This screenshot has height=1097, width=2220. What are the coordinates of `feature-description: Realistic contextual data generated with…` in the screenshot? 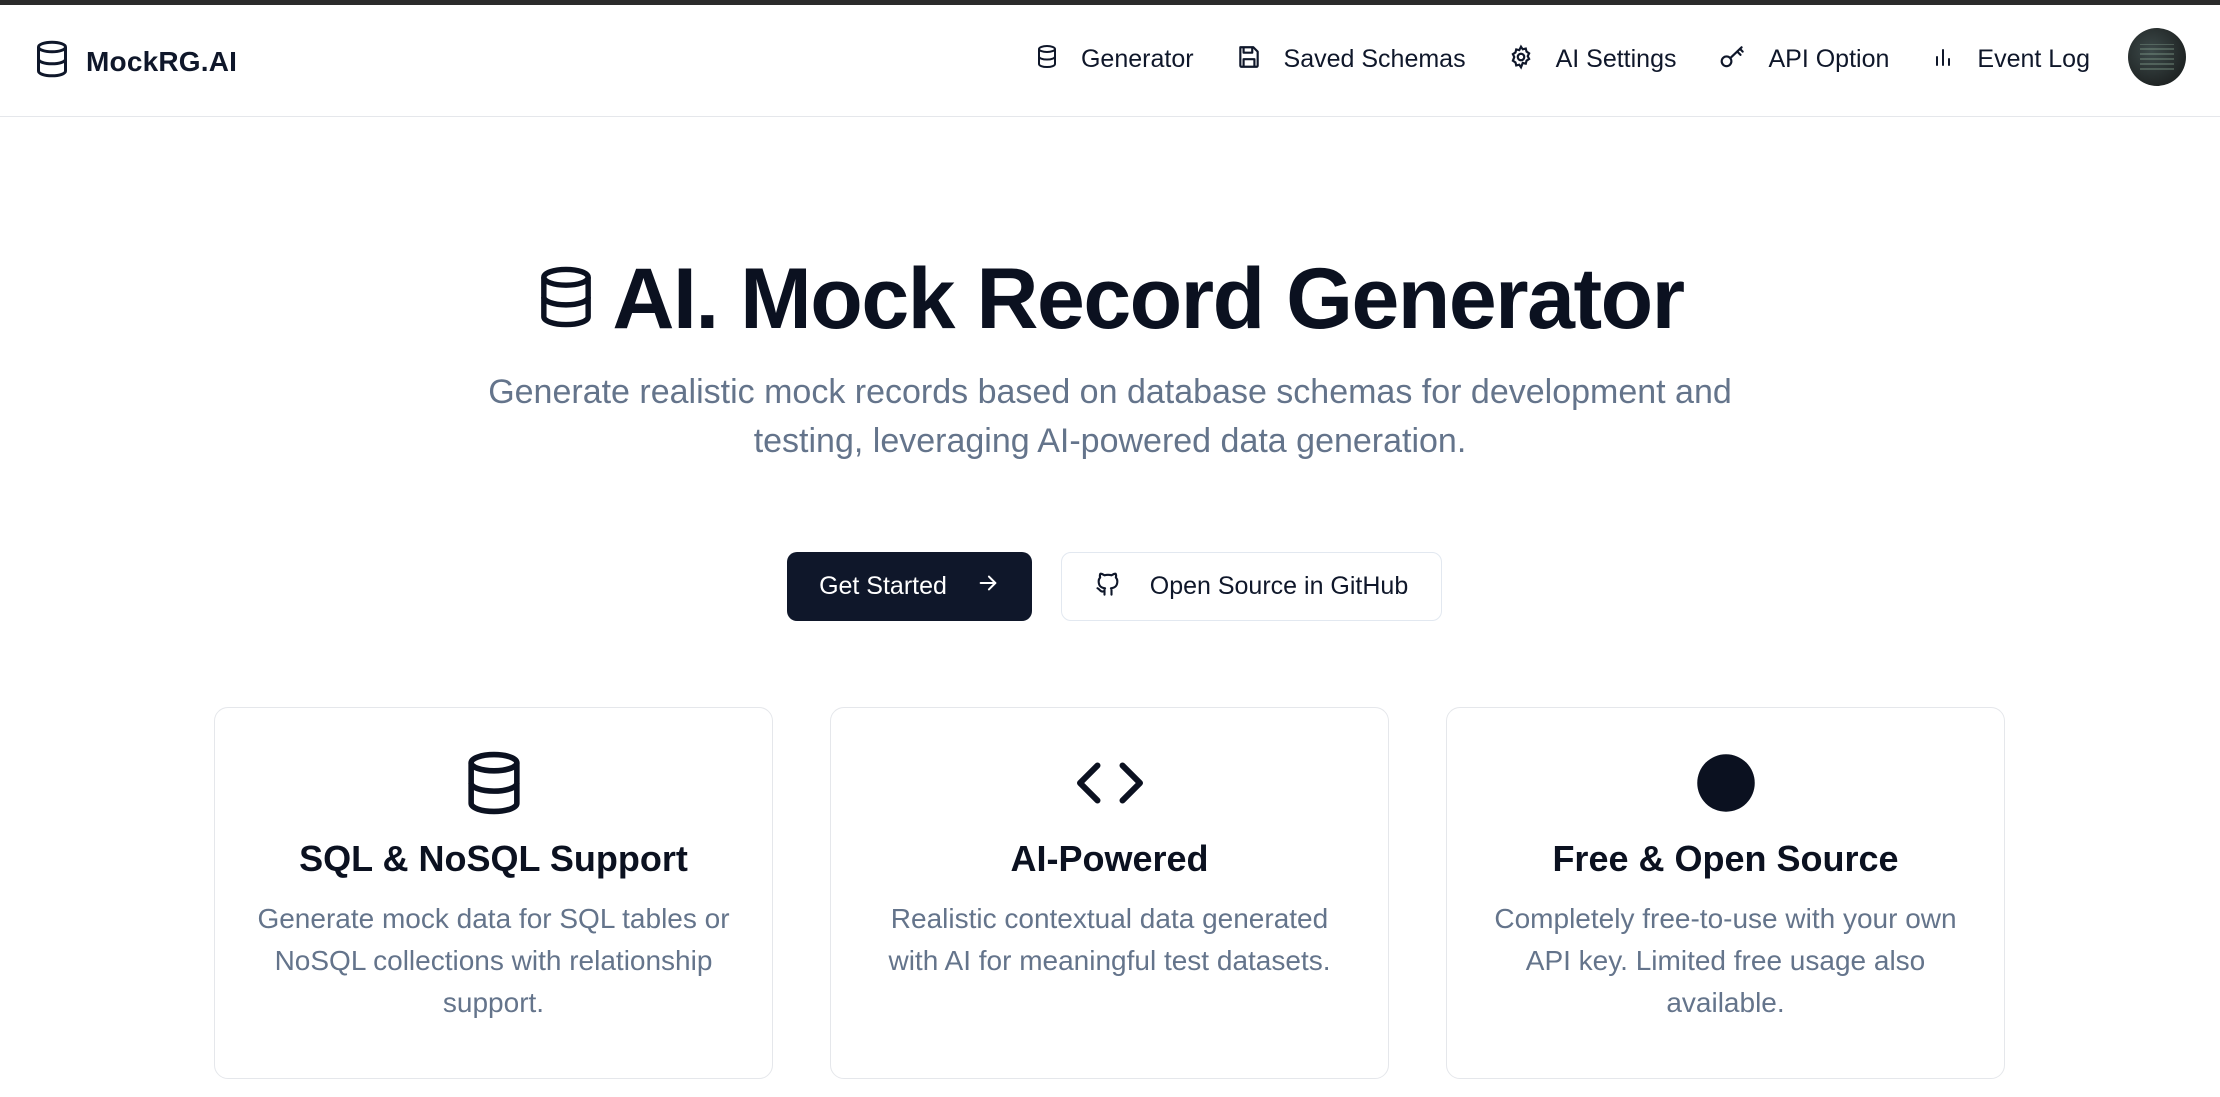 It's located at (1109, 939).